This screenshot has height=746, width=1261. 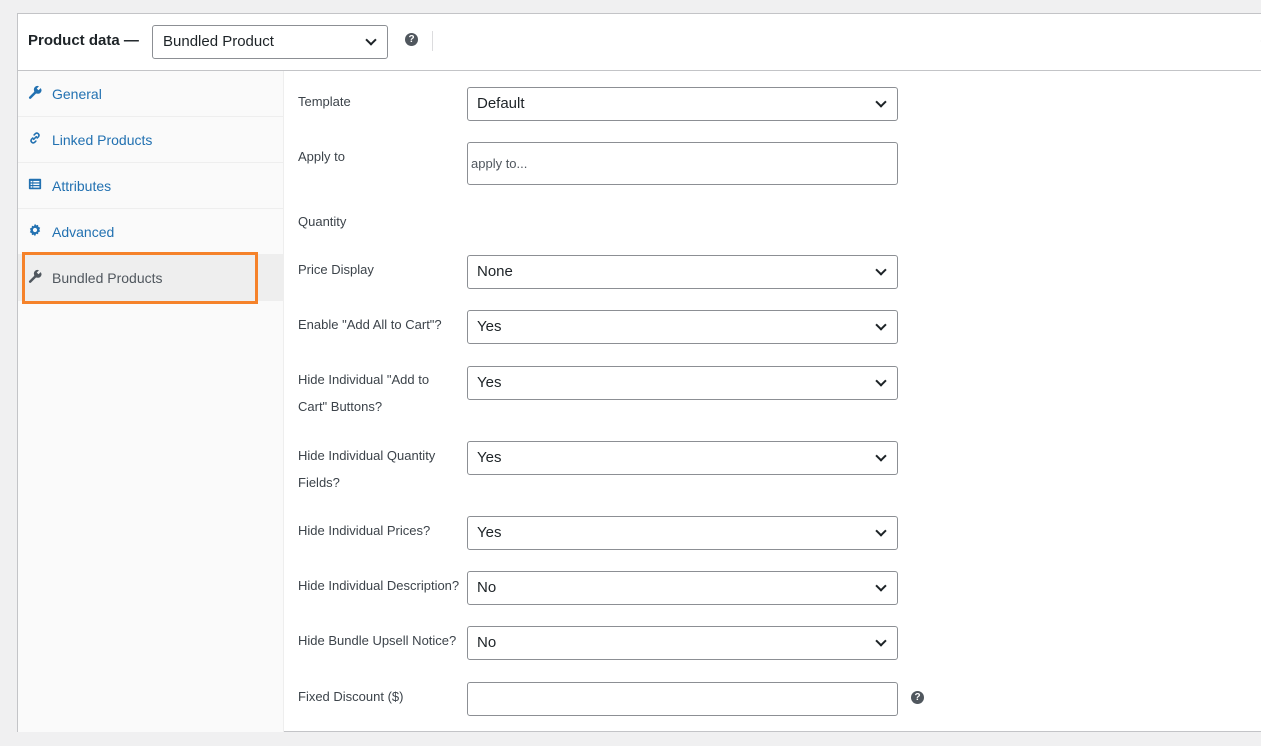 I want to click on hide-upsell-value: No, so click(x=487, y=642).